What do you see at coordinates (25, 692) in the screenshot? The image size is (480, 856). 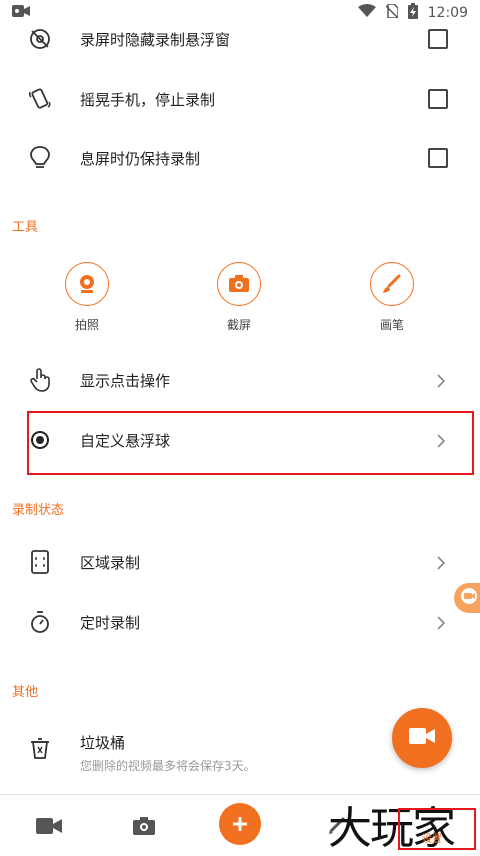 I see `section-title-other: 其他` at bounding box center [25, 692].